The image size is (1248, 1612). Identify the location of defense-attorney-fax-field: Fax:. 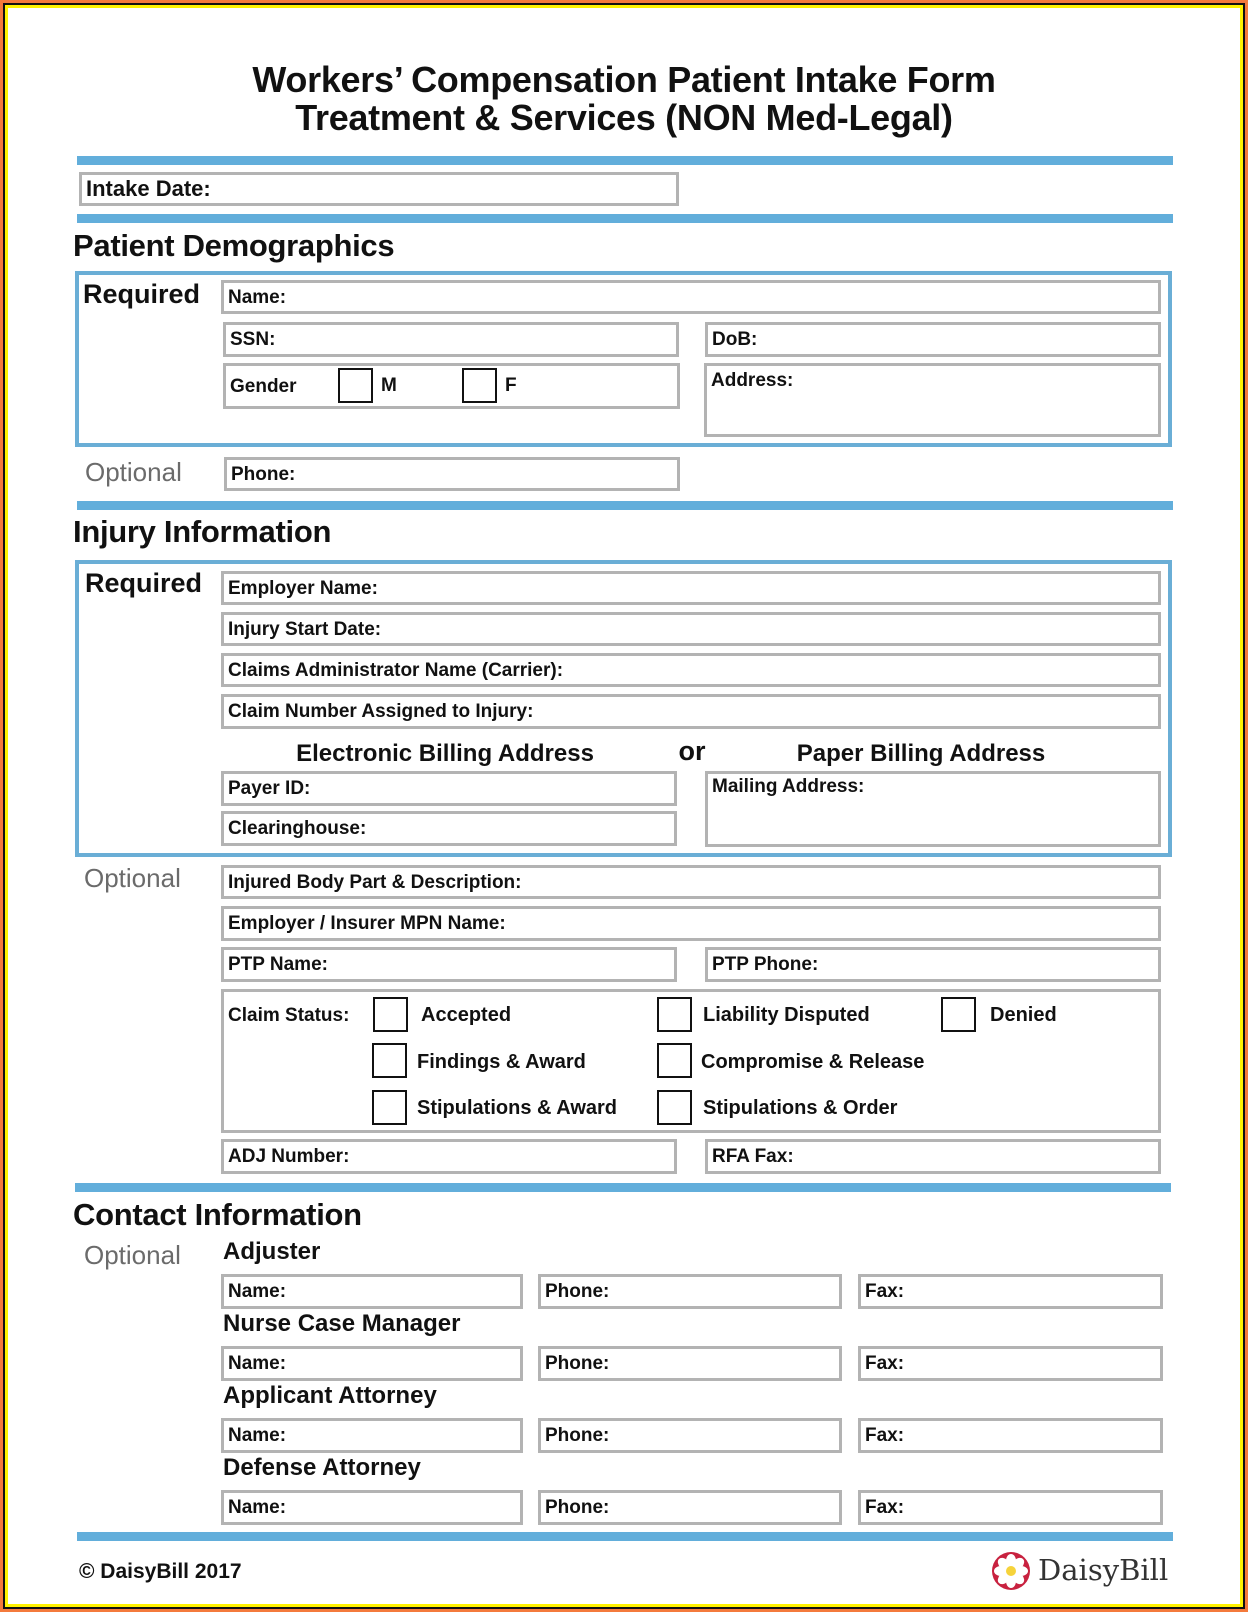
(1010, 1507).